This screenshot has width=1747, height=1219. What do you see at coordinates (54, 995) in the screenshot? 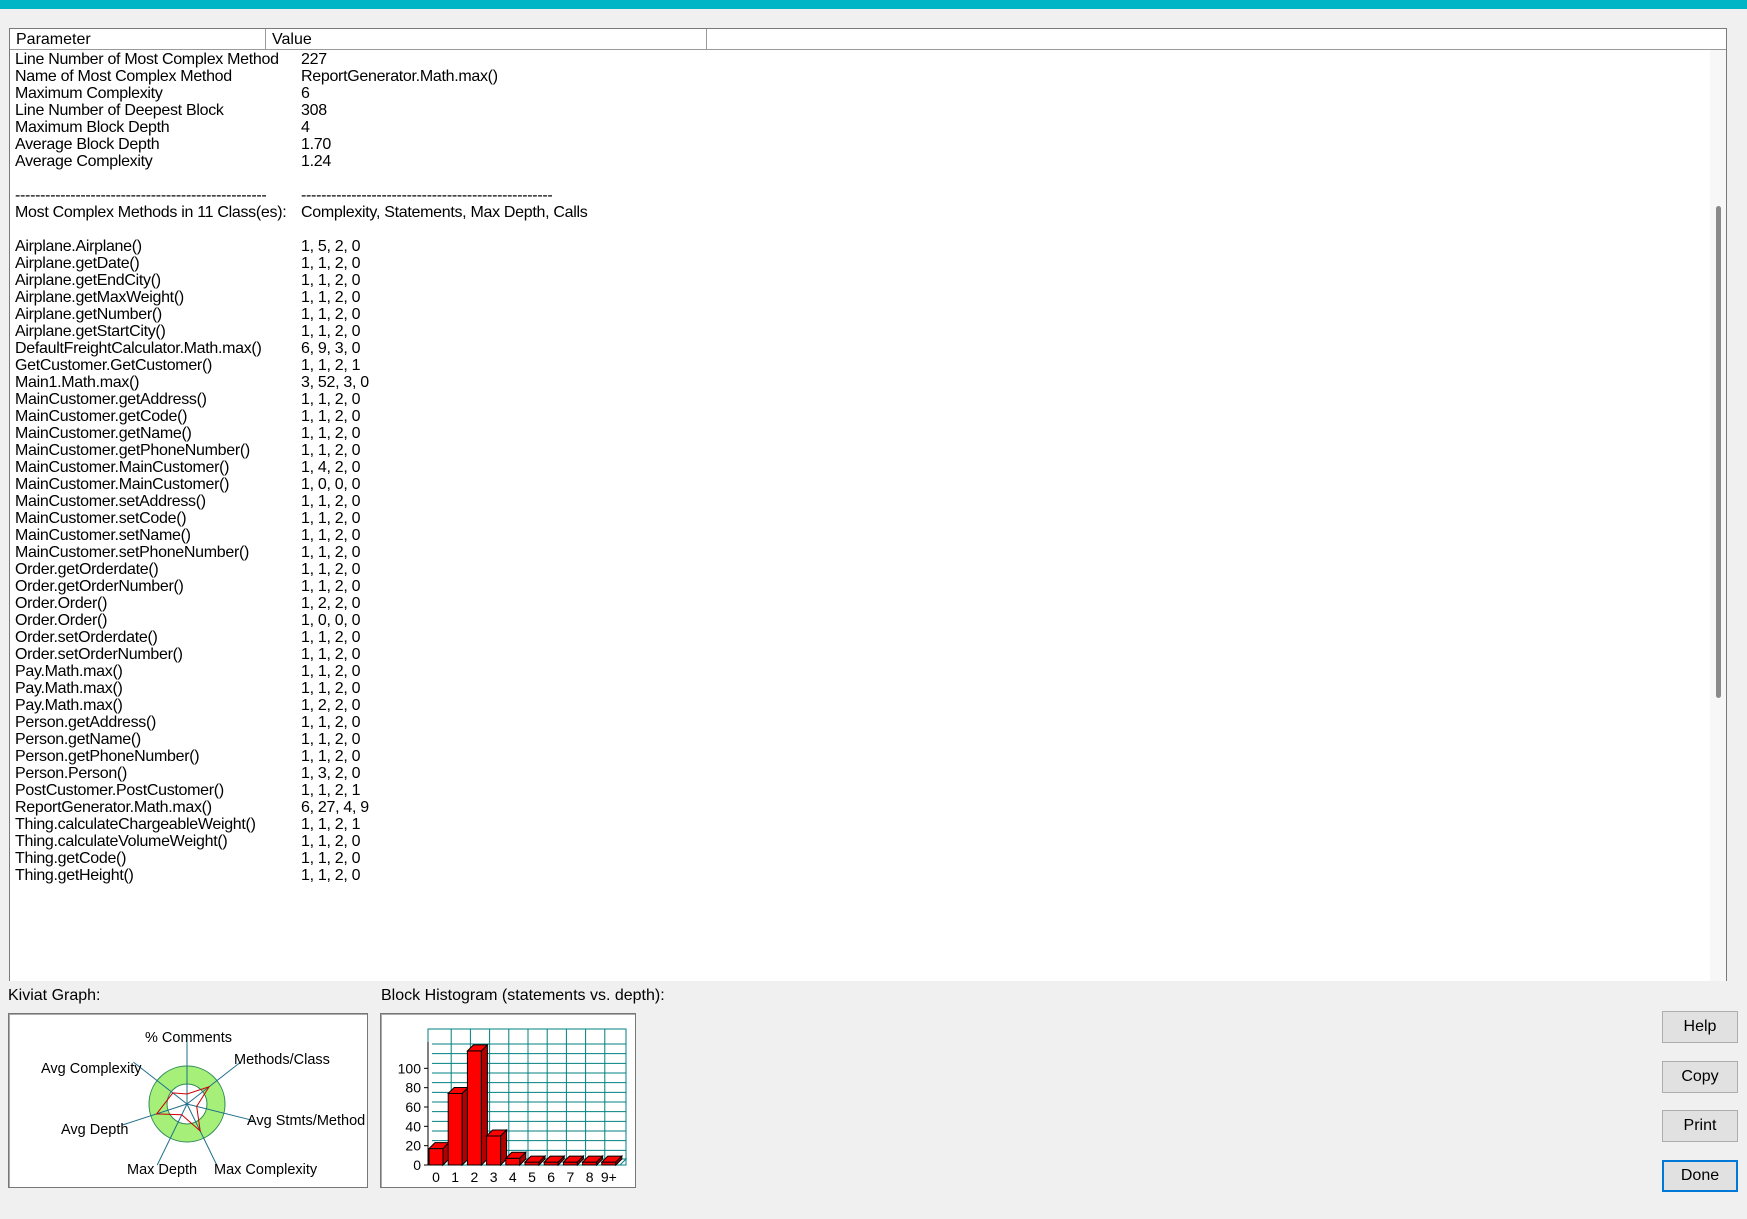
I see `kiviat-graph-label: Kiviat Graph:` at bounding box center [54, 995].